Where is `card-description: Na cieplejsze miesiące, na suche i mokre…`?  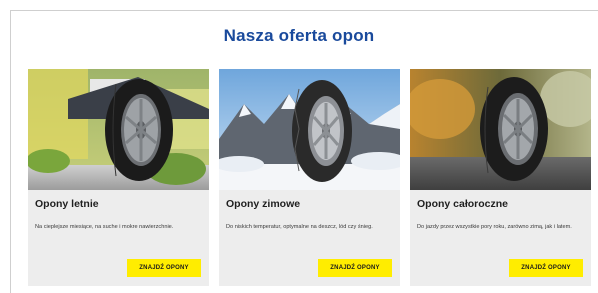
card-description: Na cieplejsze miesiące, na suche i mokre… is located at coordinates (104, 227).